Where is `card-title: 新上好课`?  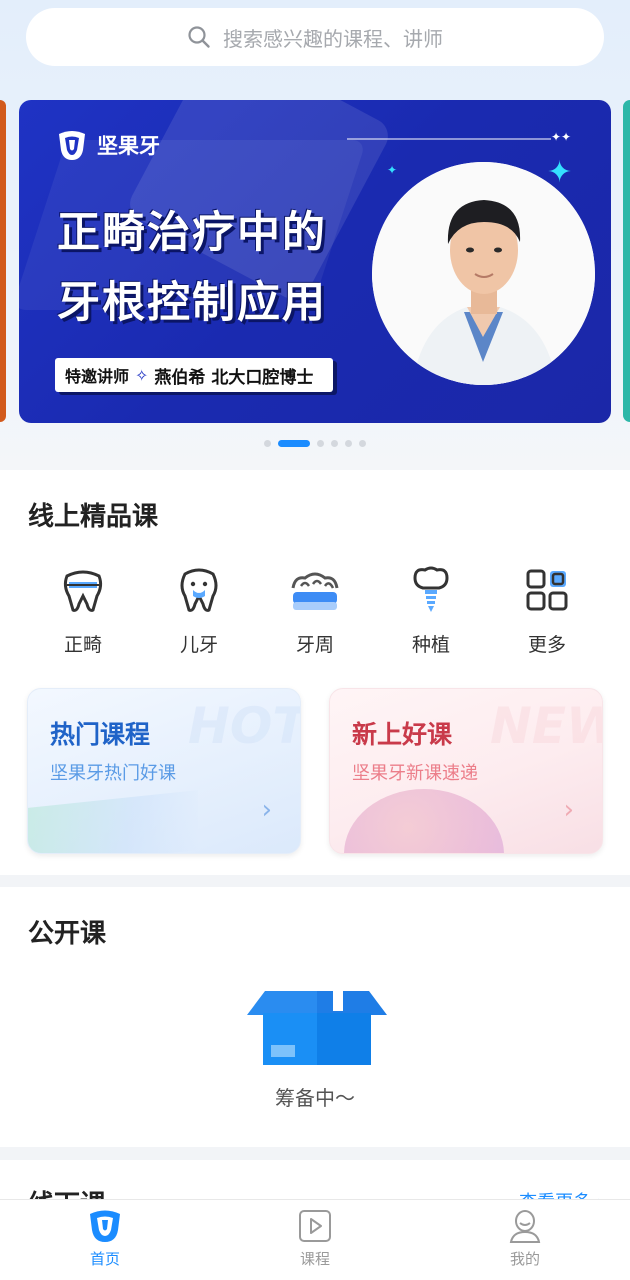 card-title: 新上好课 is located at coordinates (402, 734).